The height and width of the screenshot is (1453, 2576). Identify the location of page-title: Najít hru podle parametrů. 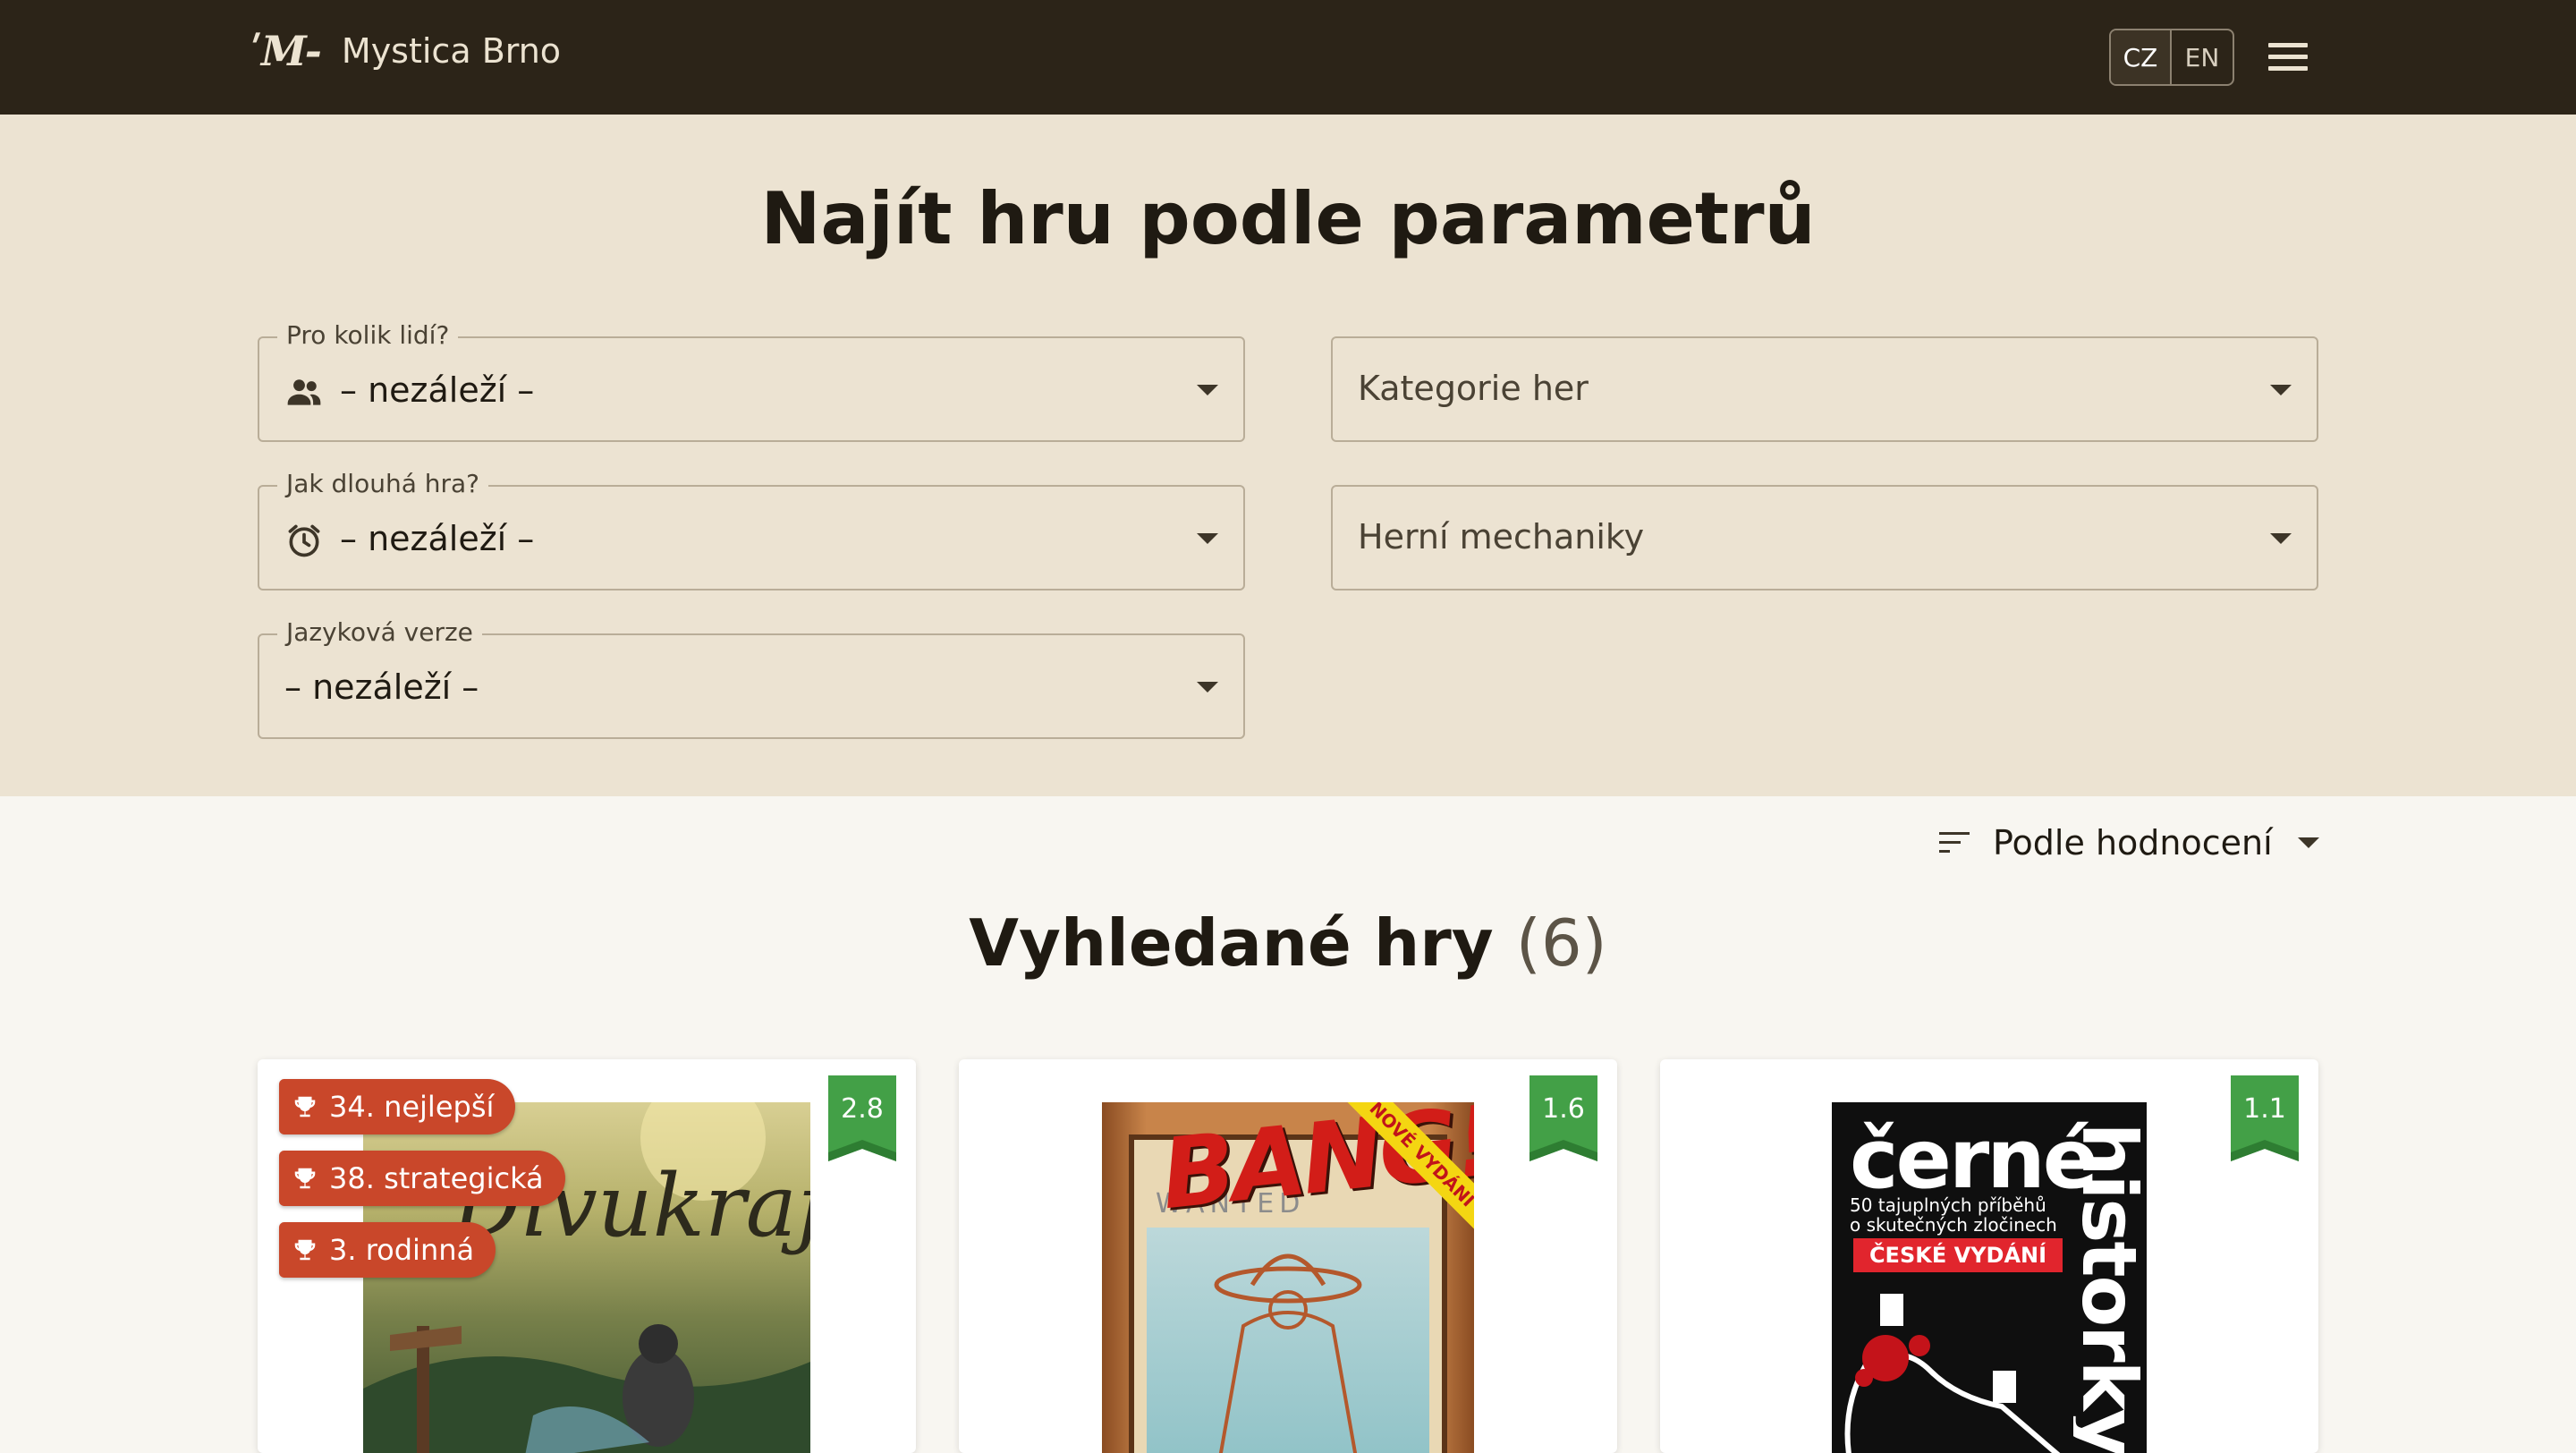
(1288, 218).